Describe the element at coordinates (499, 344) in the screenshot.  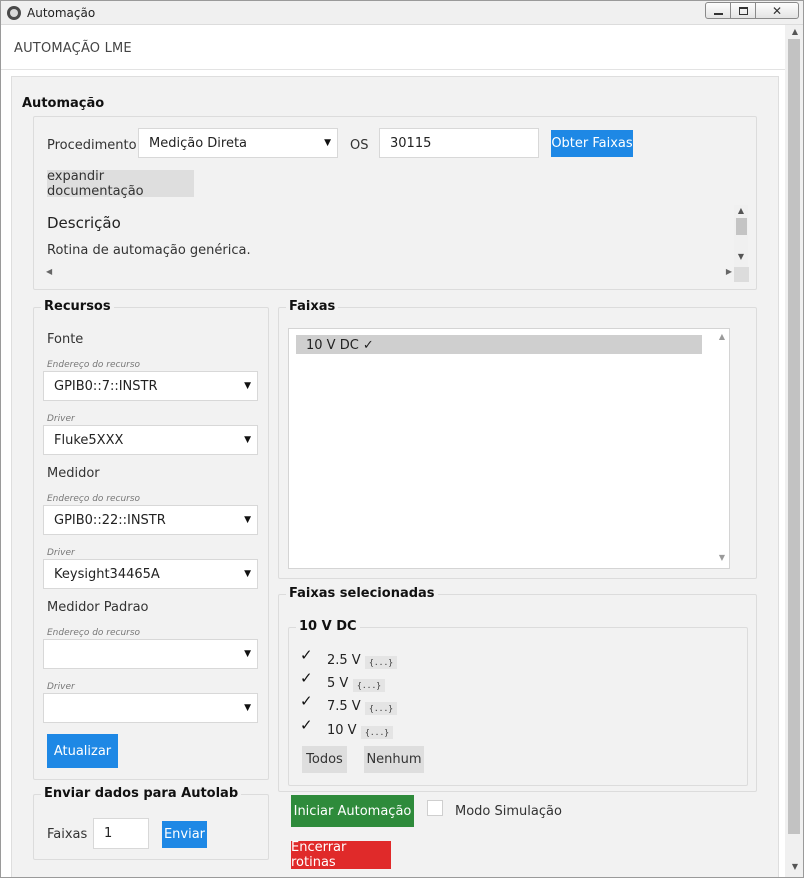
I see `faixas-list-item: 10 V DC ✓` at that location.